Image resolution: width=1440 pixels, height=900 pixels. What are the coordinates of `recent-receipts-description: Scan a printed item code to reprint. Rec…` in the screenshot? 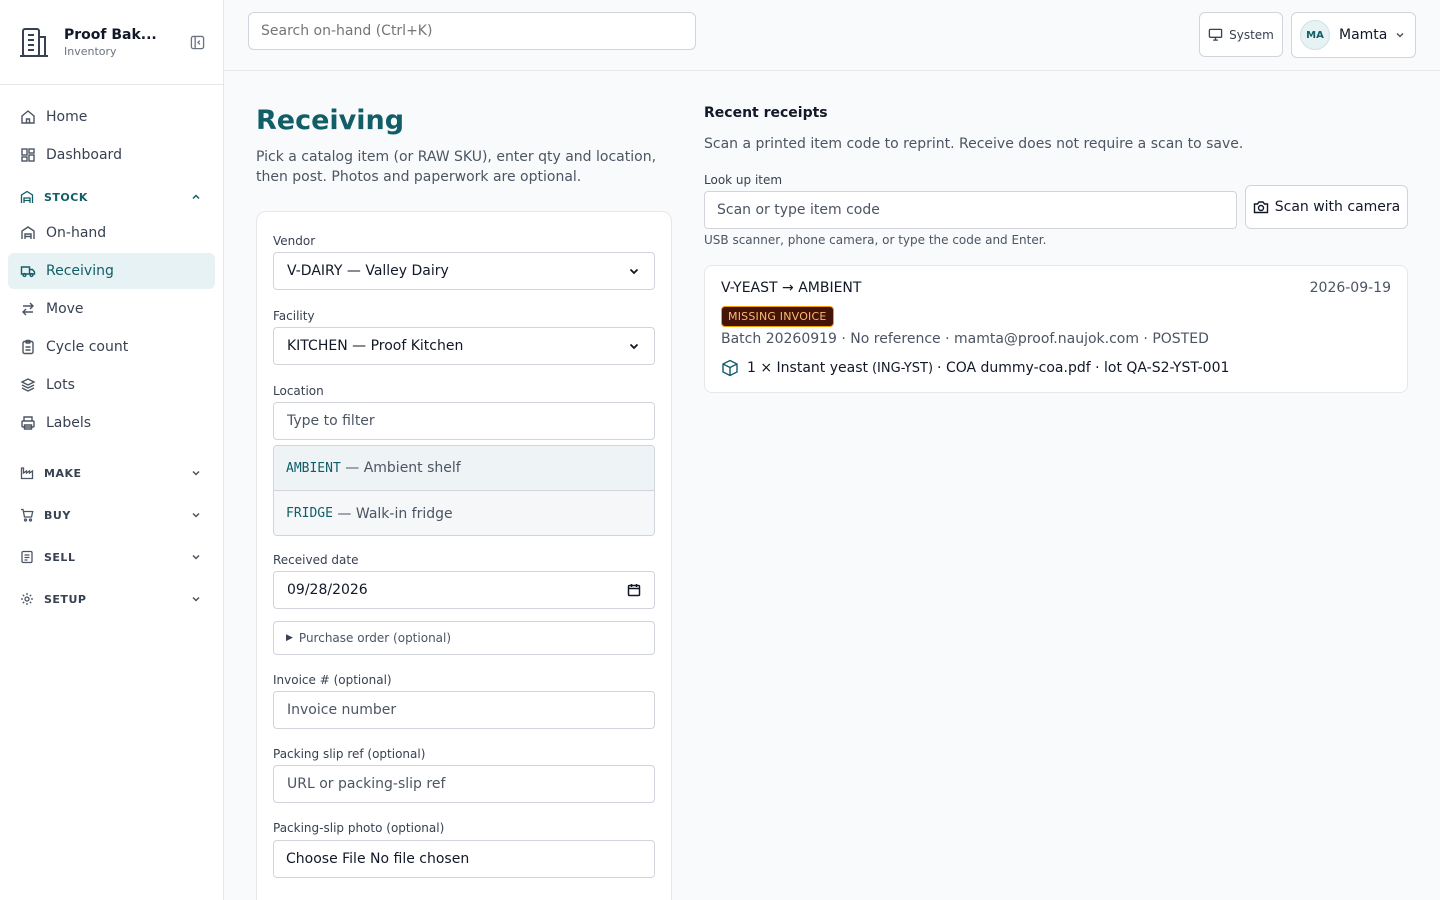 It's located at (974, 144).